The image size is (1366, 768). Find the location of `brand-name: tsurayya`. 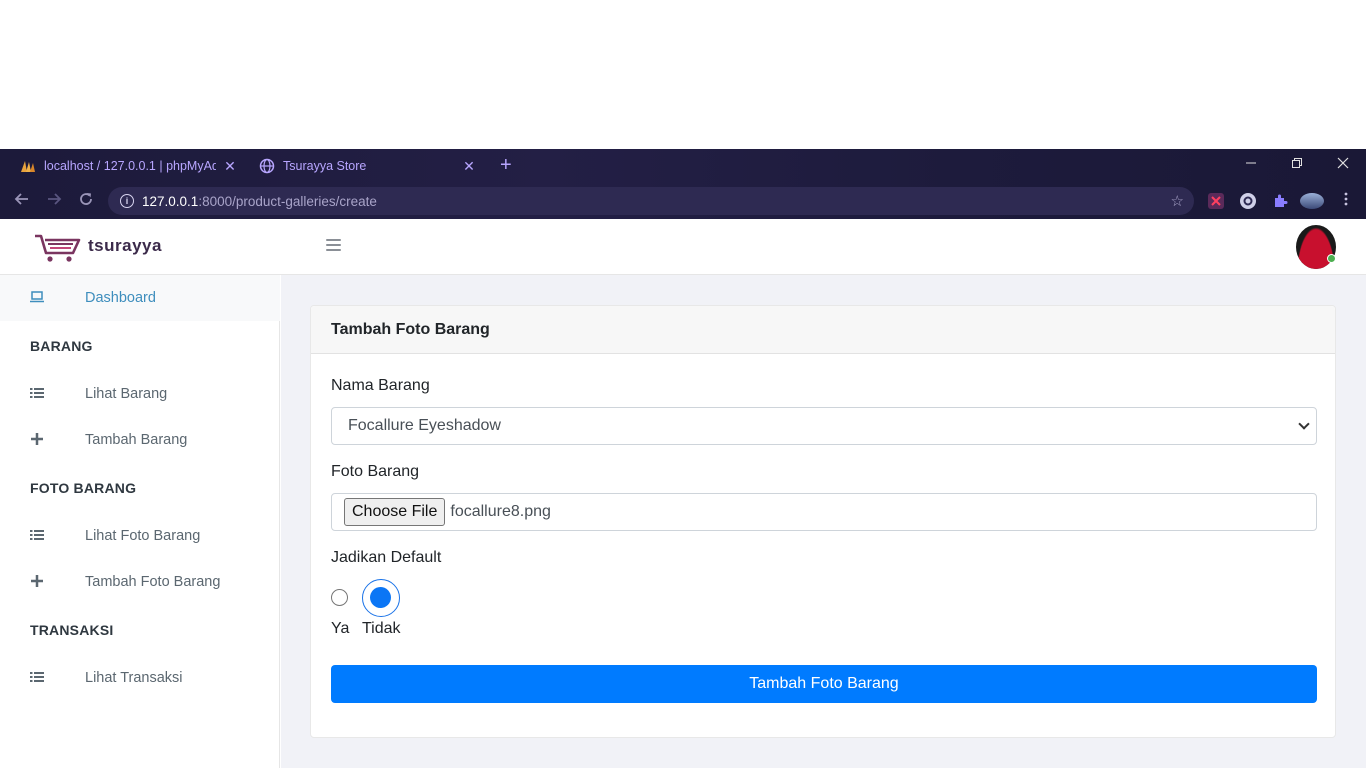

brand-name: tsurayya is located at coordinates (125, 245).